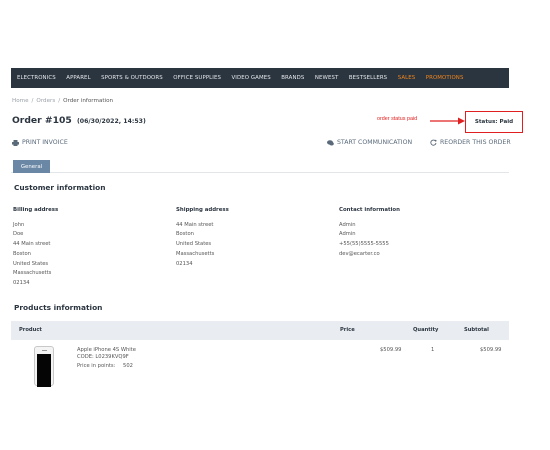  I want to click on start-communication-button: START COMMUNICATION, so click(369, 142).